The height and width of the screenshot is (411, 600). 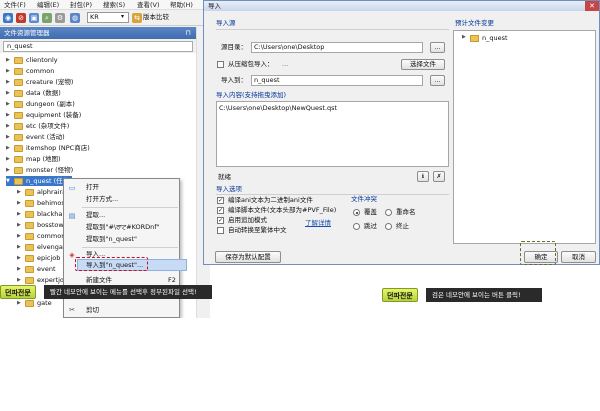 What do you see at coordinates (122, 16) in the screenshot?
I see `chevron-down-icon: ▾` at bounding box center [122, 16].